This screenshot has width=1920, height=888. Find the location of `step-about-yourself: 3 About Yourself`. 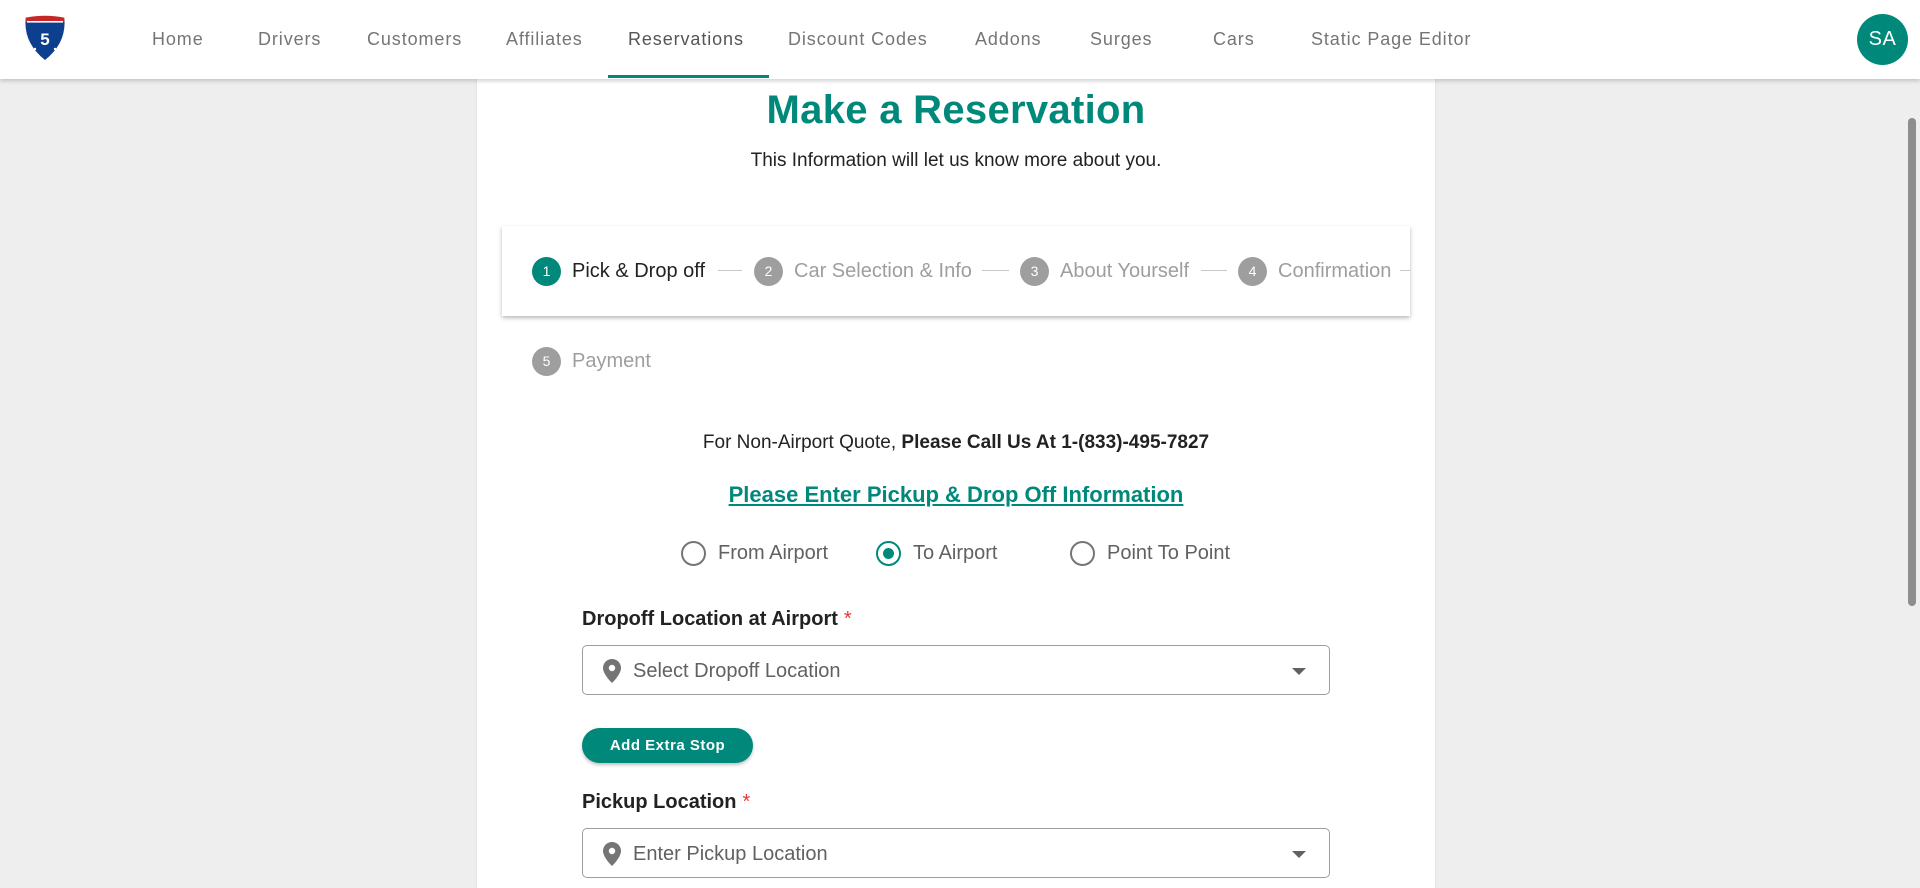

step-about-yourself: 3 About Yourself is located at coordinates (1104, 271).